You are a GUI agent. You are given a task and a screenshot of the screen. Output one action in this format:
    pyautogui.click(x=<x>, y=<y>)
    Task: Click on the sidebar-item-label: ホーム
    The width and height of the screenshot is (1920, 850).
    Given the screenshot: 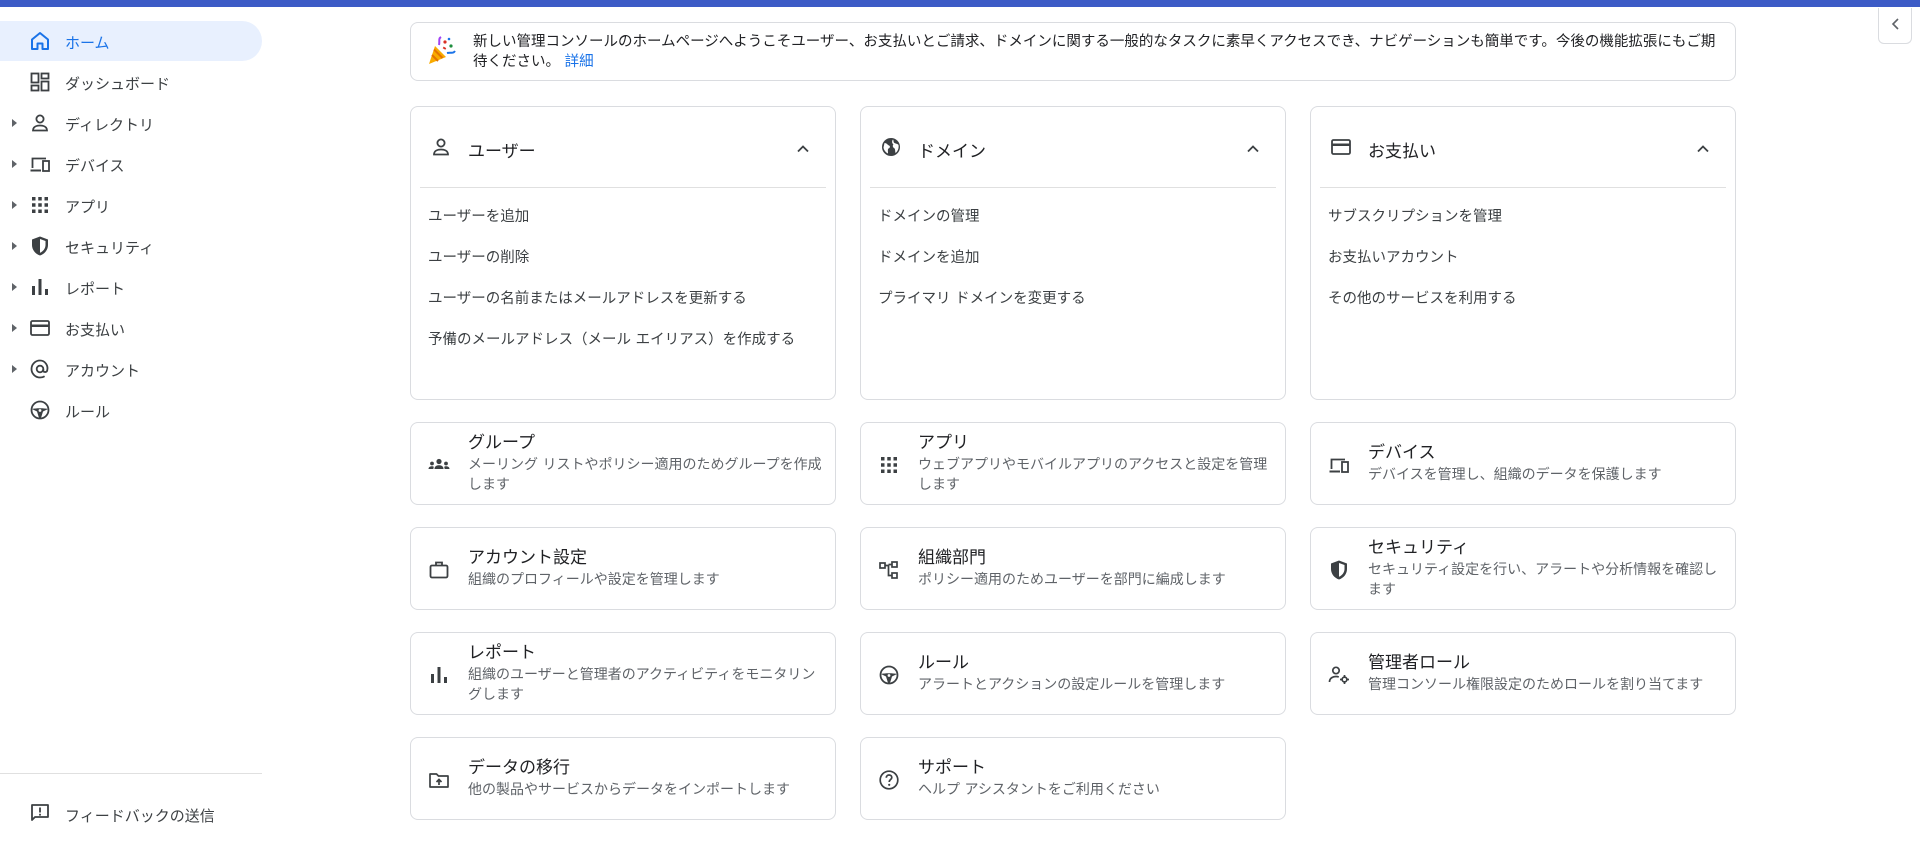 What is the action you would take?
    pyautogui.click(x=87, y=43)
    